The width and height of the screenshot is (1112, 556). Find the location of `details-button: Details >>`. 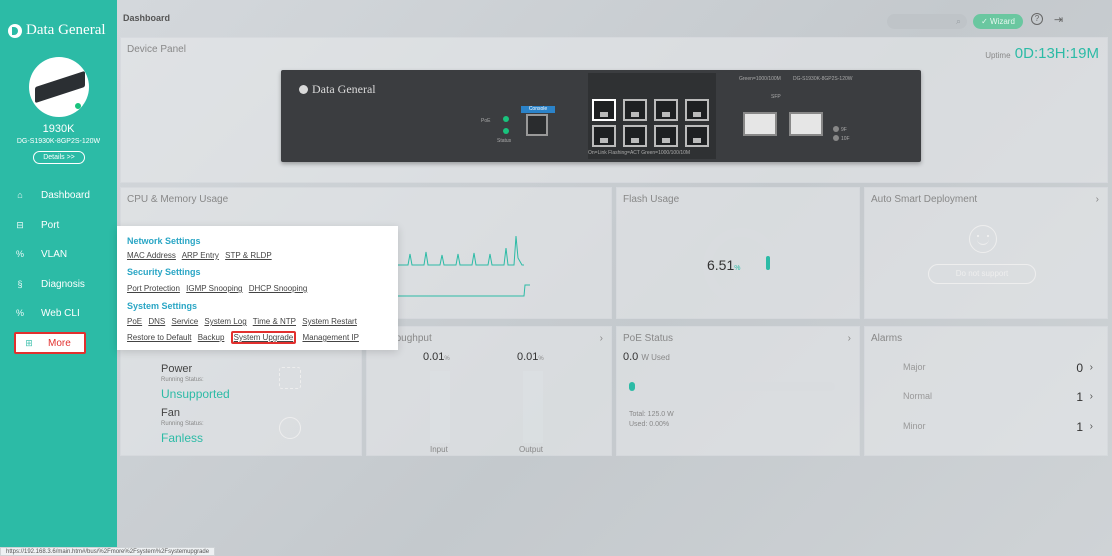

details-button: Details >> is located at coordinates (59, 157).